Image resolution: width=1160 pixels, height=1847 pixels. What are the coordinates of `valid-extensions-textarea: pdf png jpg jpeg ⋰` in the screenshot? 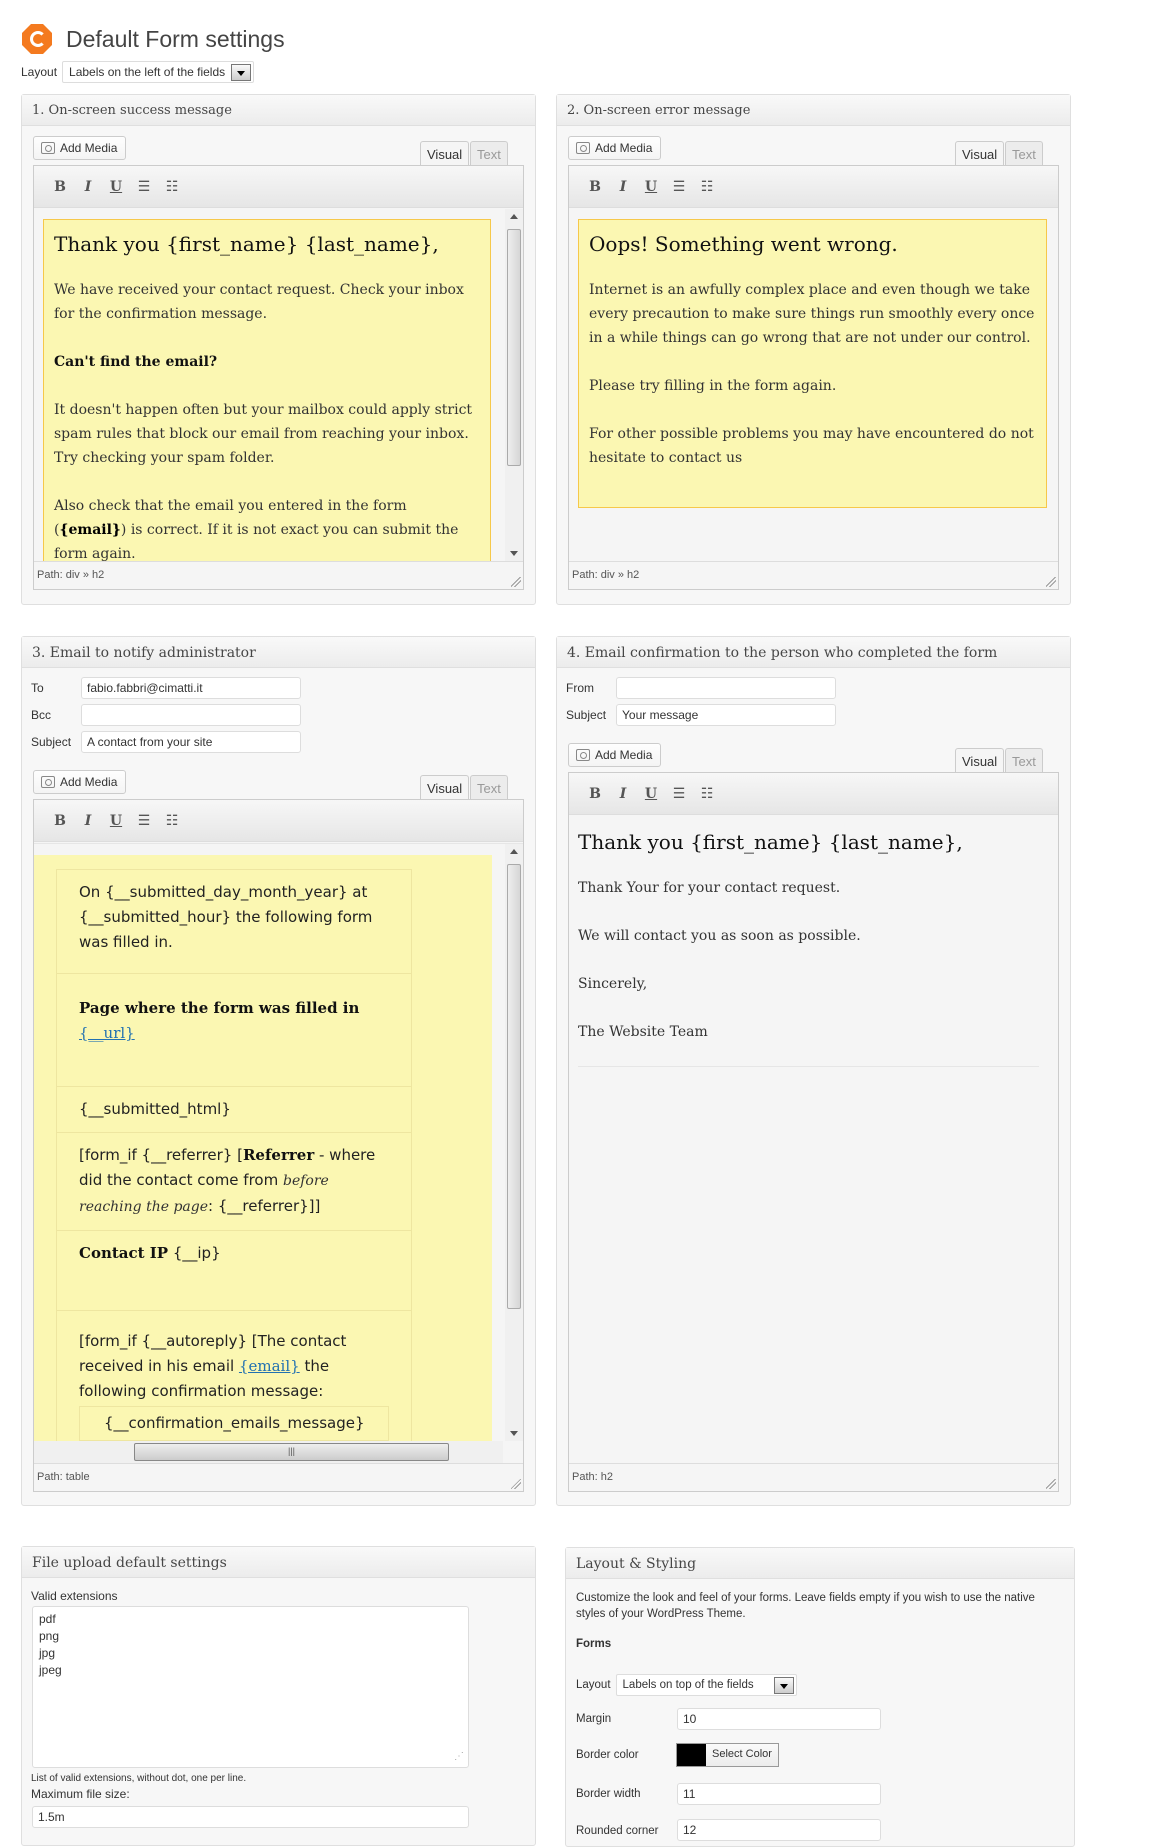 It's located at (250, 1687).